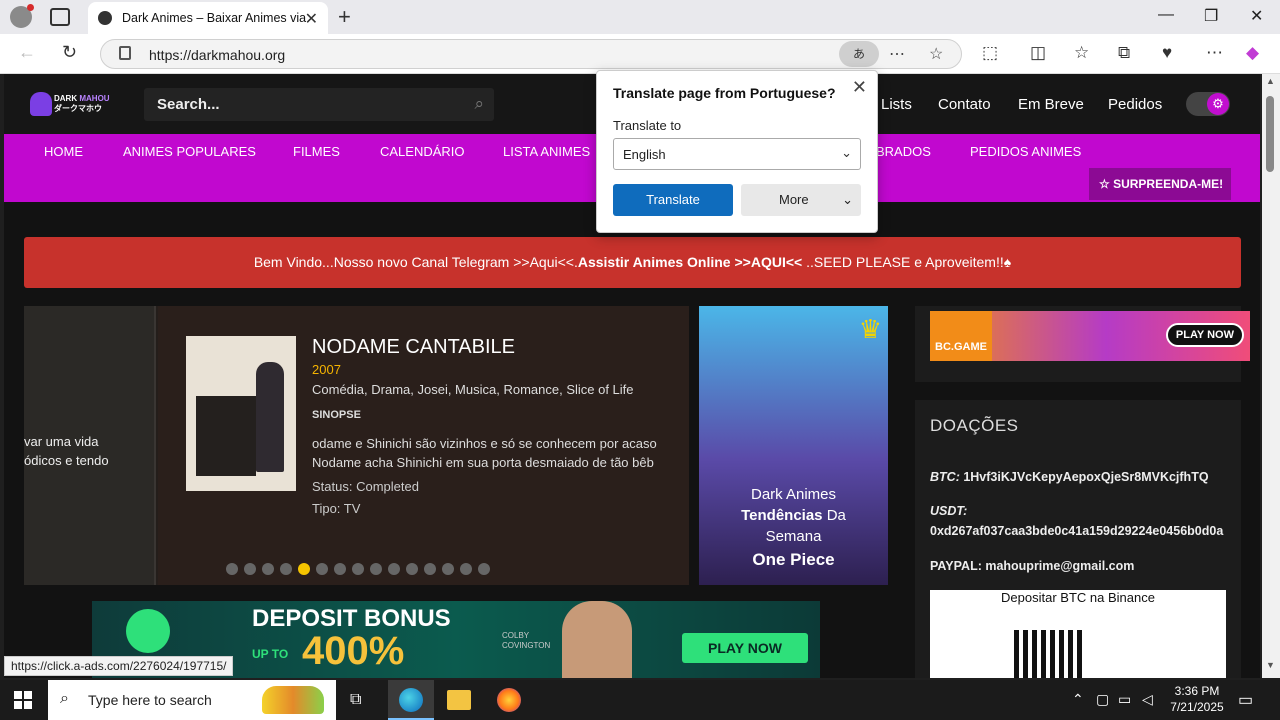 This screenshot has width=1280, height=720. I want to click on task-view-icon: ⧉, so click(355, 700).